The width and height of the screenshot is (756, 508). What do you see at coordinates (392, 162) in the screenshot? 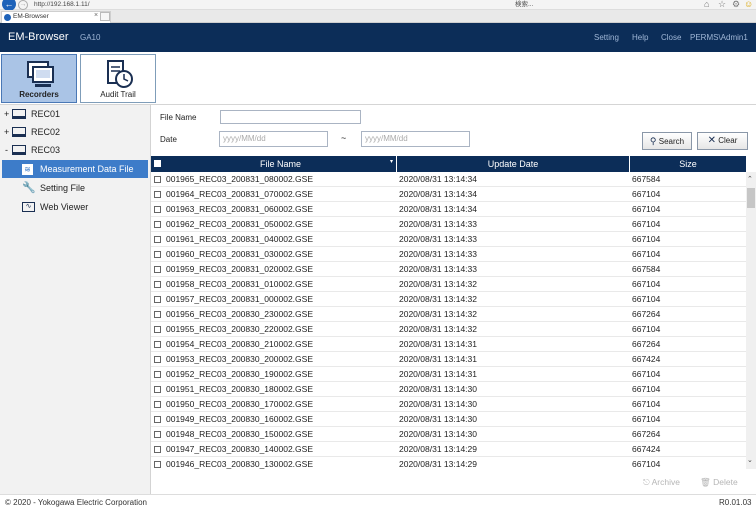
I see `sort-desc-icon: ▾` at bounding box center [392, 162].